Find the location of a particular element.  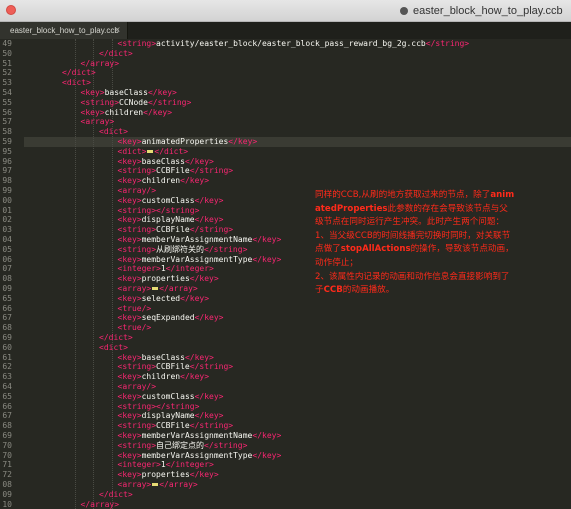

line-number: 64 is located at coordinates (7, 386).